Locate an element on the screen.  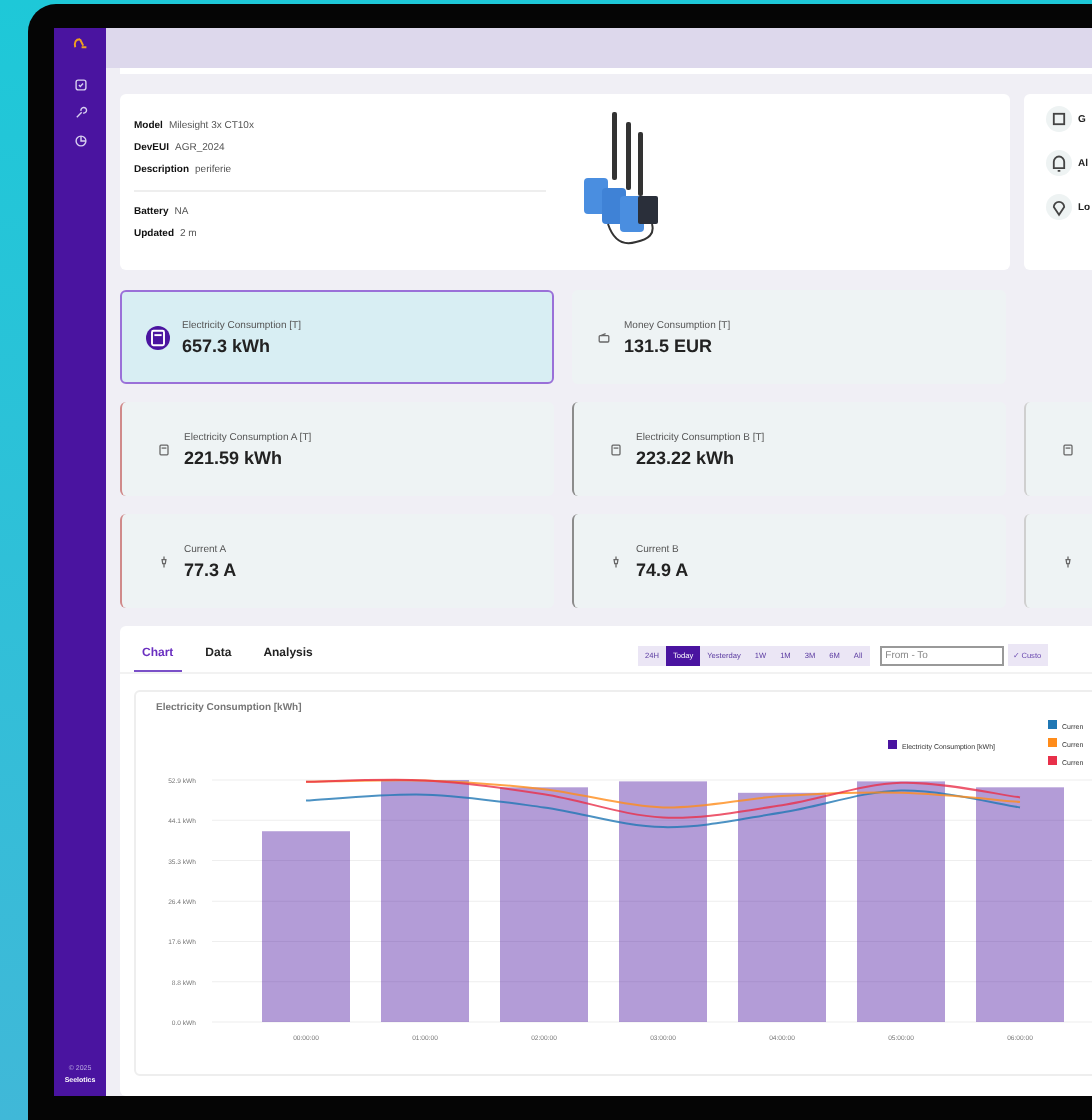
metric-value: 221.59 kWh is located at coordinates (234, 457).